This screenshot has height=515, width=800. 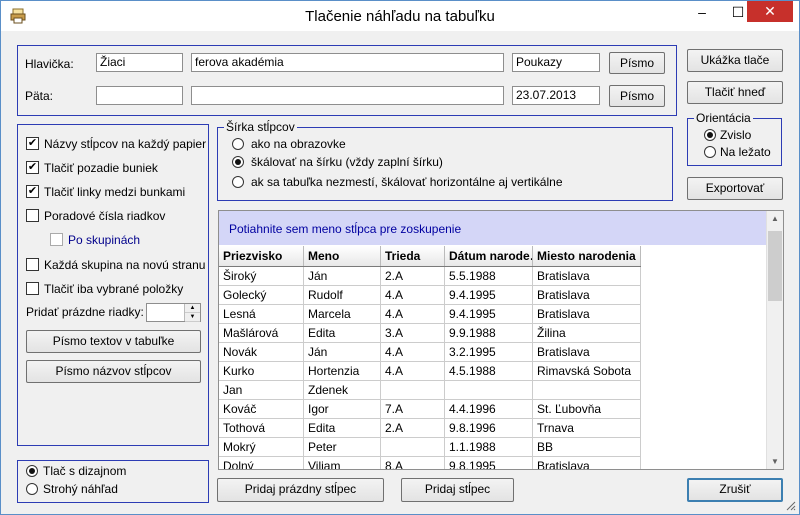 I want to click on table-row: Kurko Hortenzia 4.A 4.5.1988 Rimavská Sobota, so click(x=430, y=371).